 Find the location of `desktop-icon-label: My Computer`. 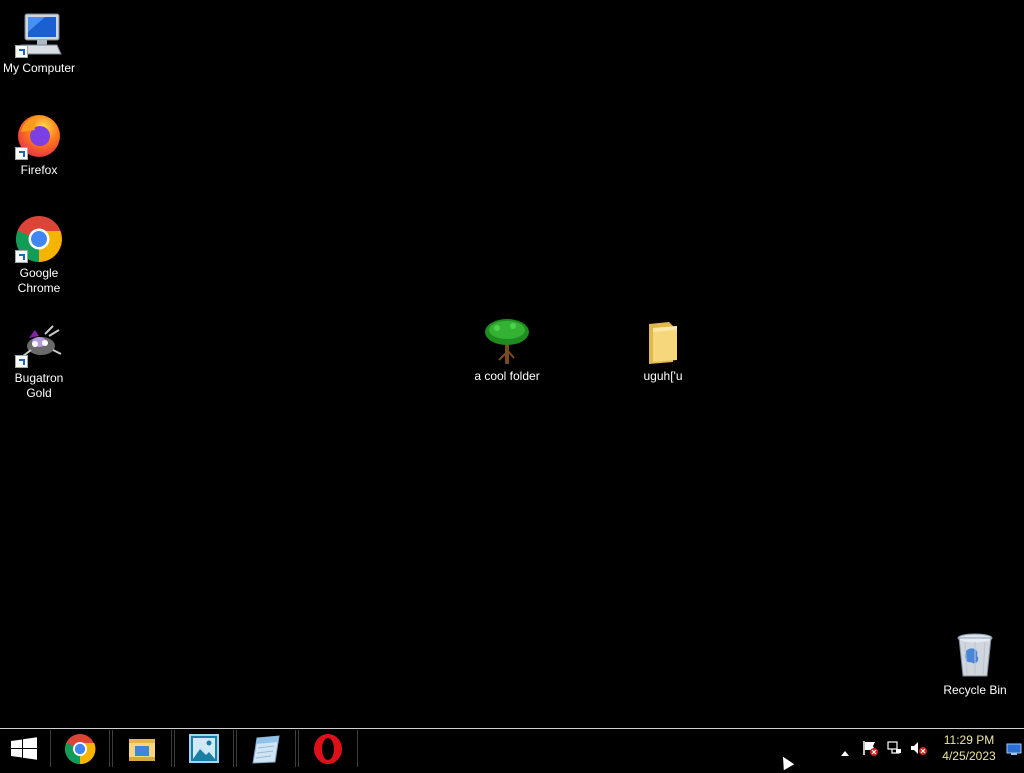

desktop-icon-label: My Computer is located at coordinates (39, 68).